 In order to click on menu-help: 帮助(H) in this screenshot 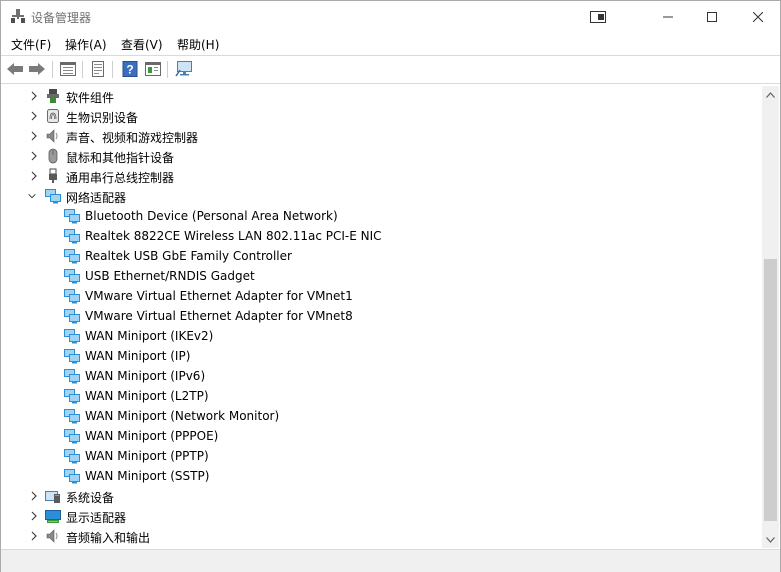, I will do `click(198, 44)`.